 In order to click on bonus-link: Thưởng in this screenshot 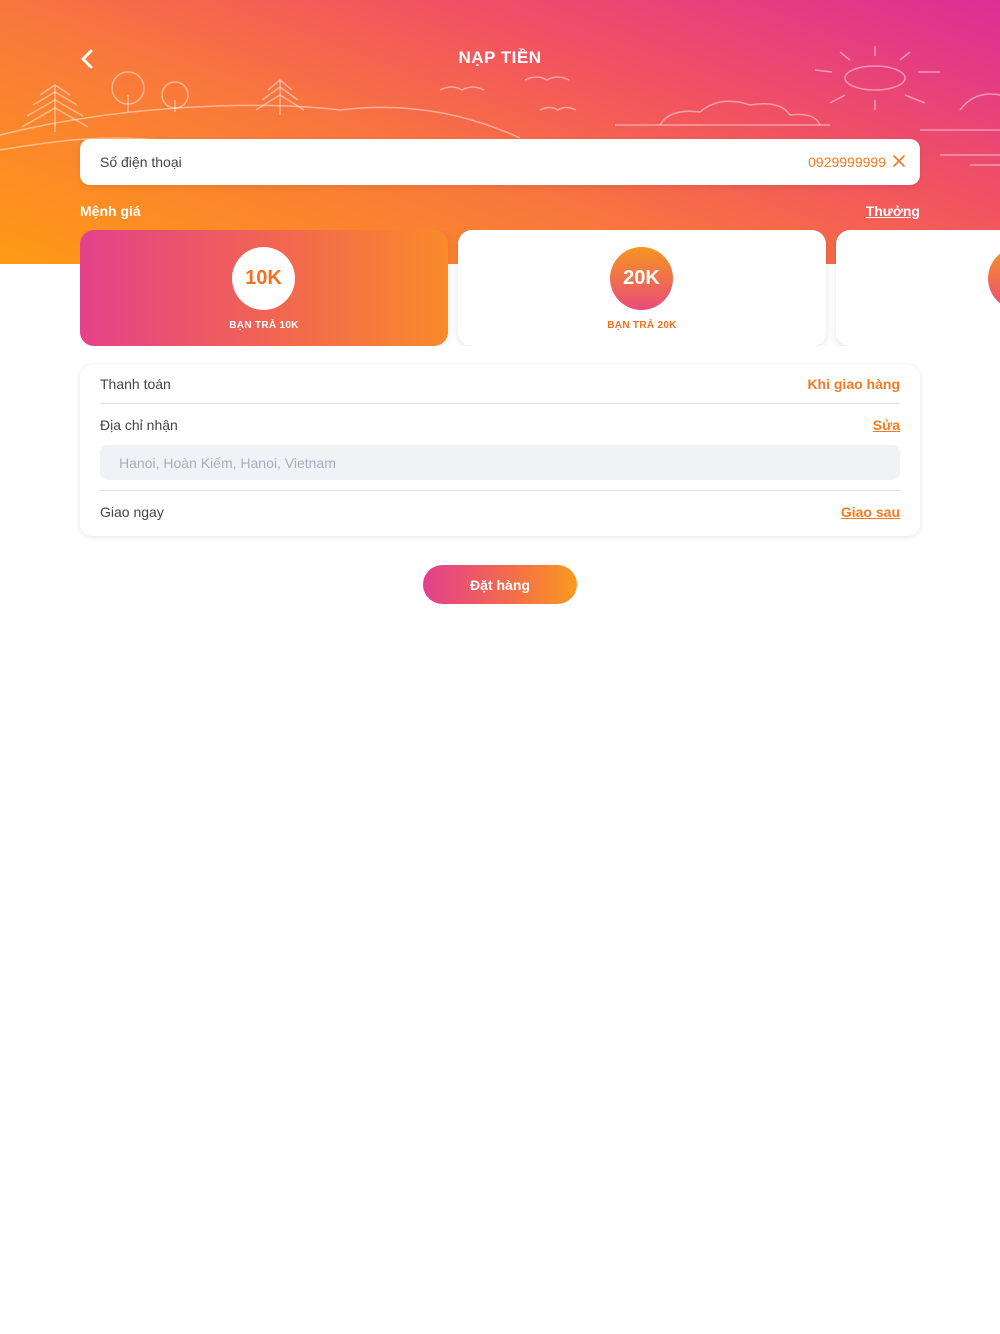, I will do `click(893, 211)`.